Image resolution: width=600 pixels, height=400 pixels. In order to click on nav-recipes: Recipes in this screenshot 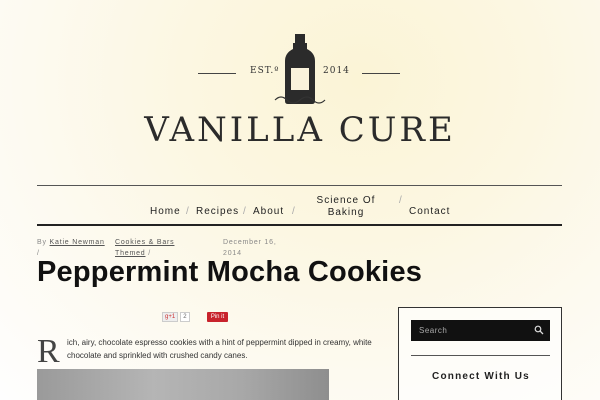, I will do `click(217, 212)`.